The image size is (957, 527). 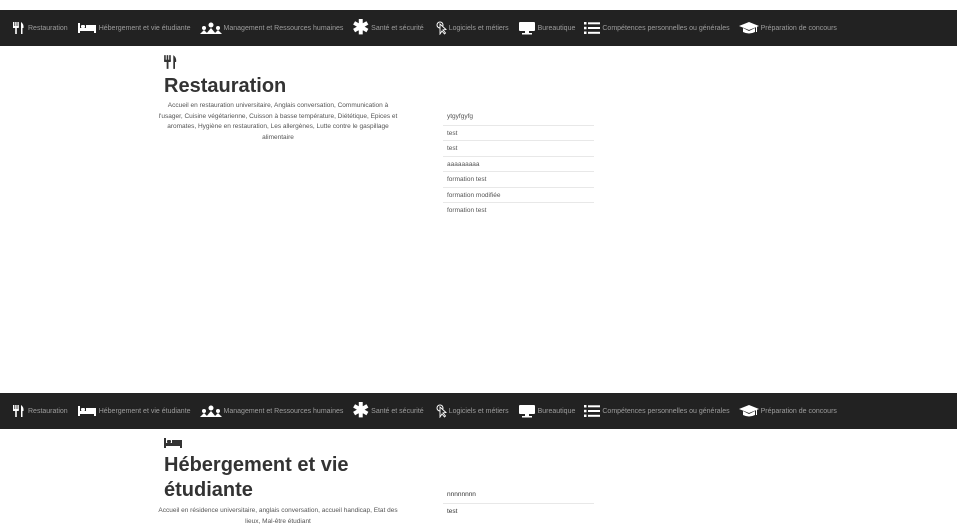 I want to click on formation-item: nnnnnnnn, so click(x=518, y=495).